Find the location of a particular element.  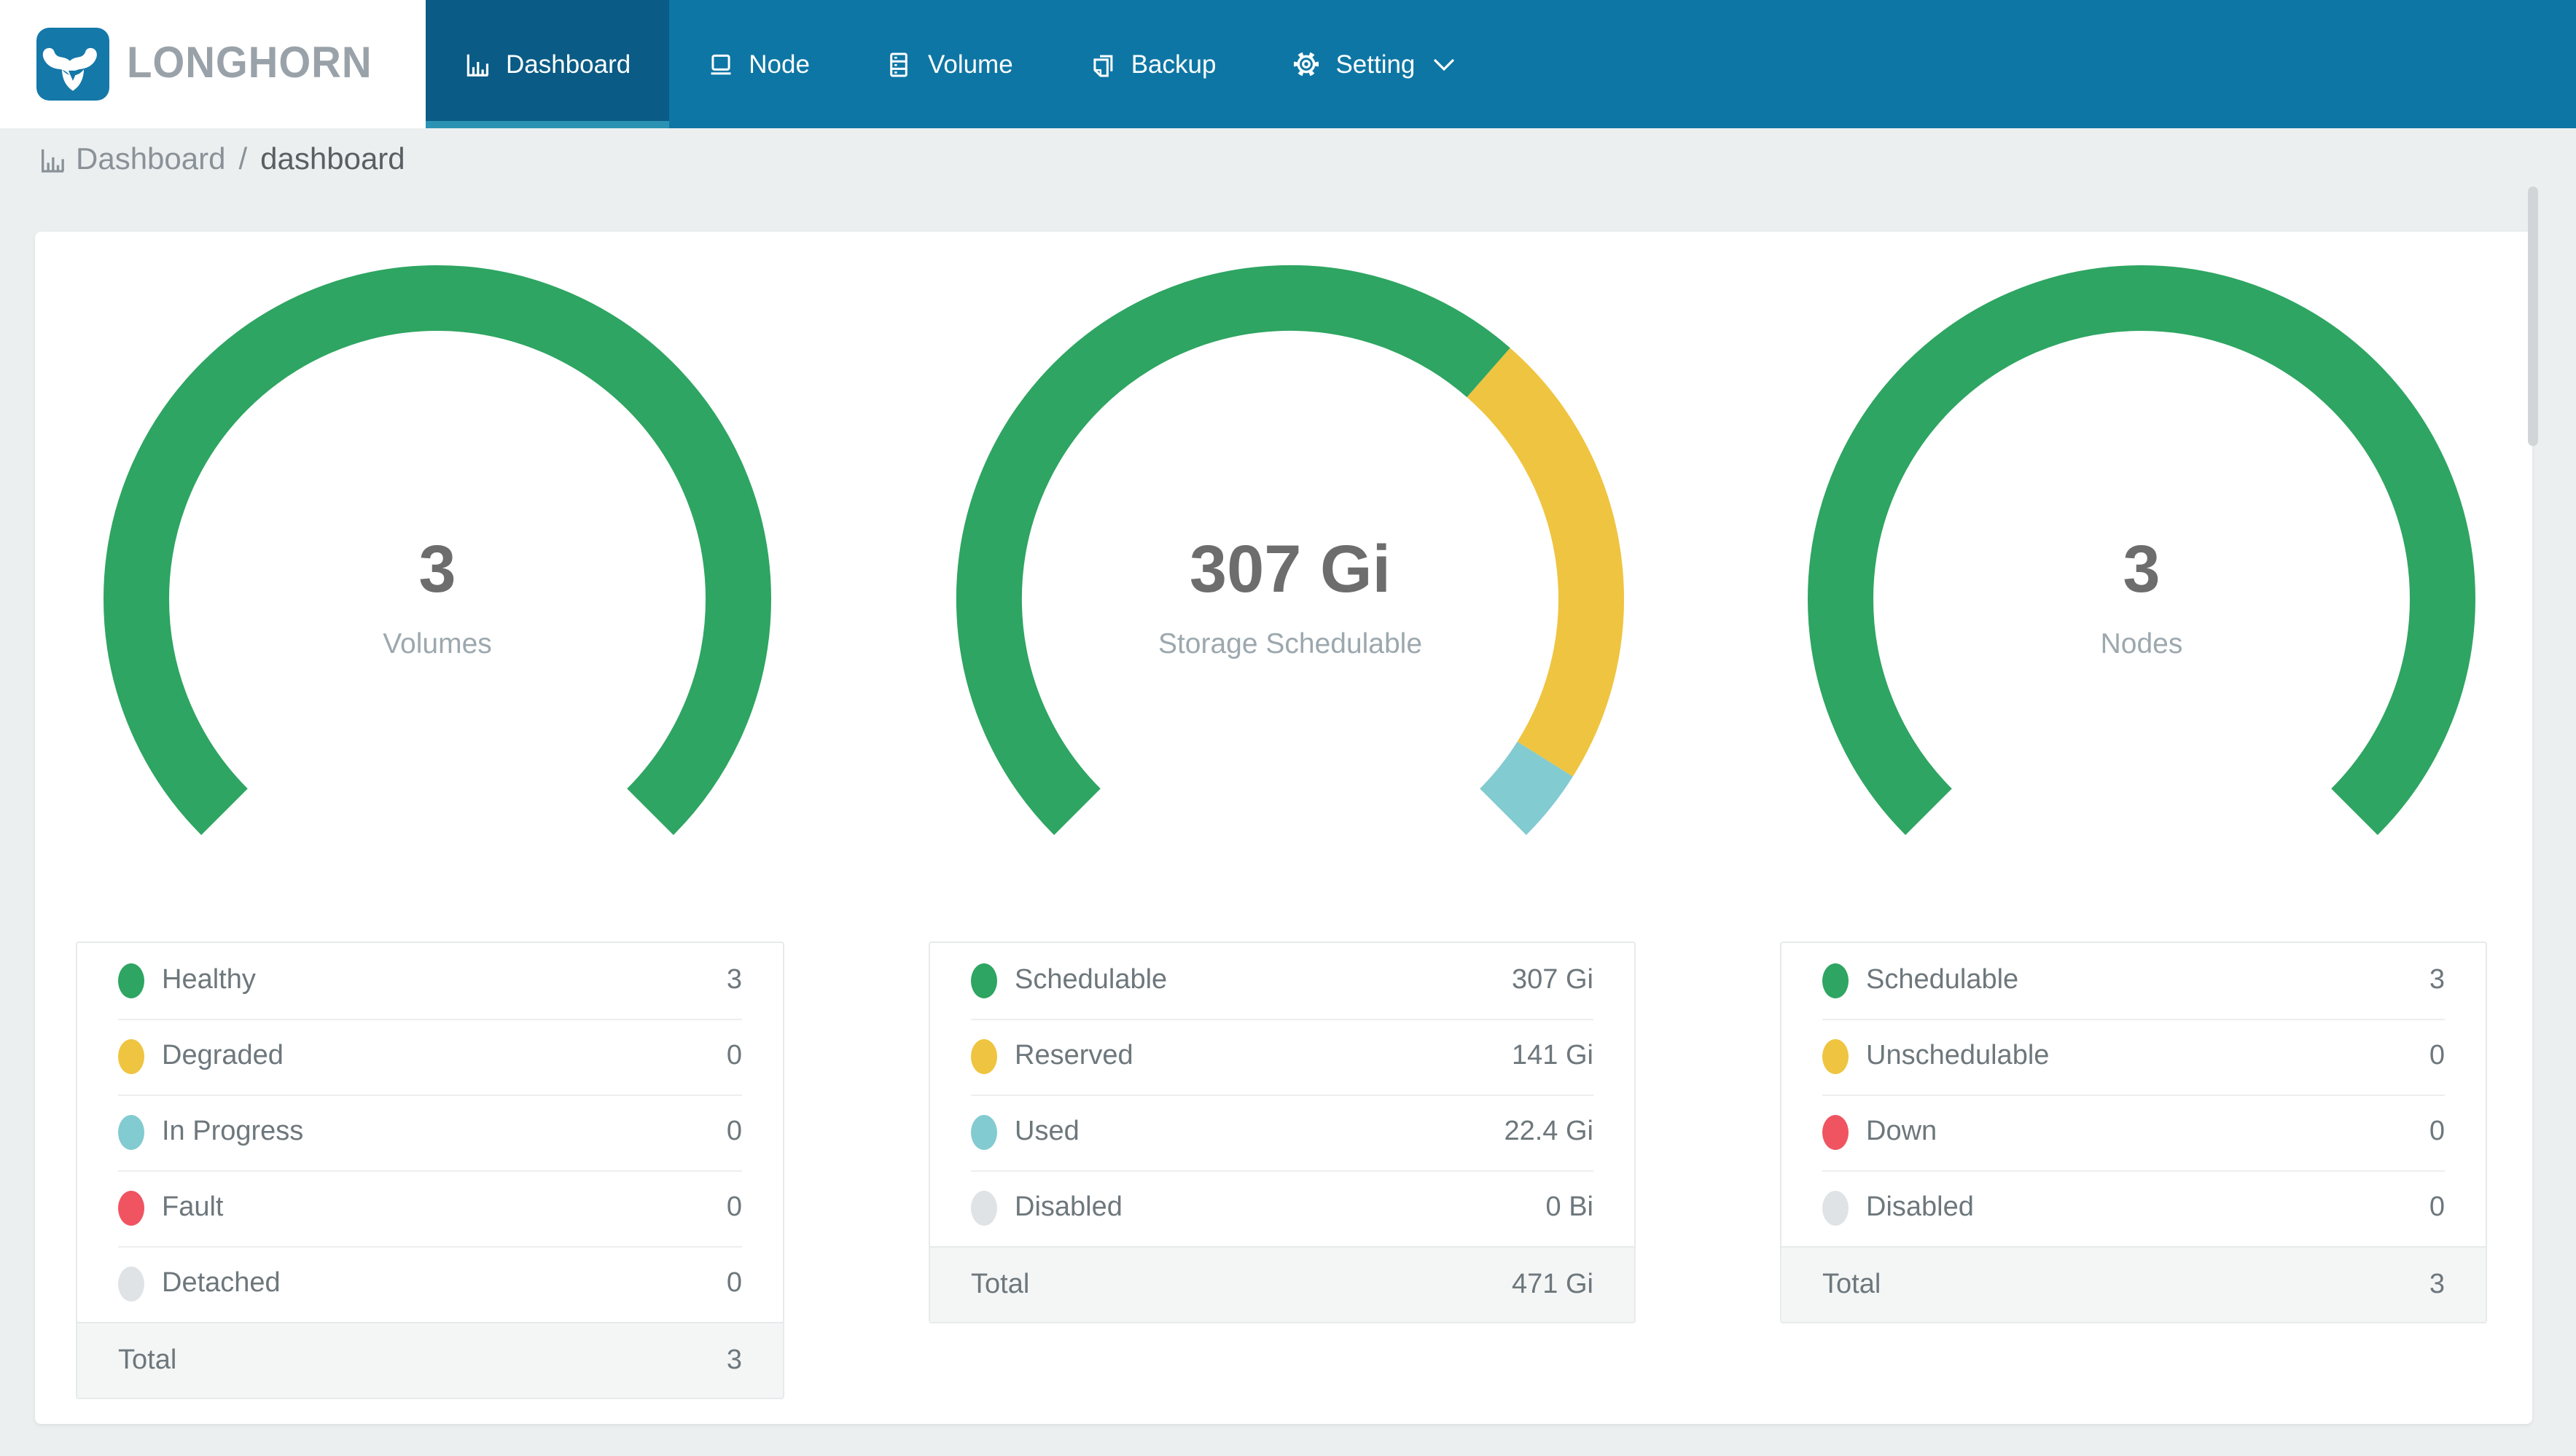

breadcrumb: Dashboard / dashboard is located at coordinates (221, 160).